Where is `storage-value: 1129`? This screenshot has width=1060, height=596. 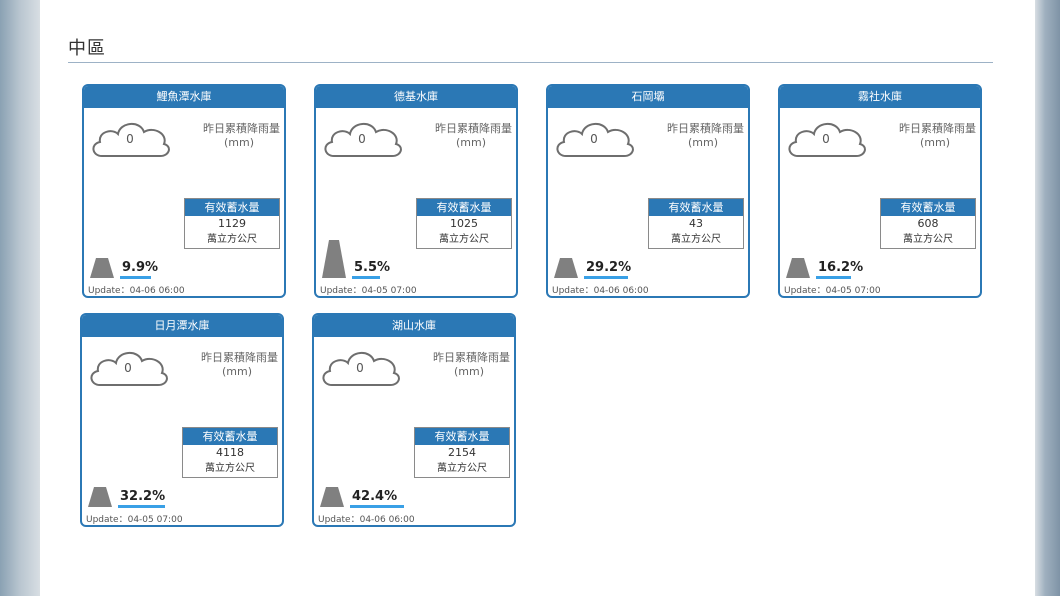
storage-value: 1129 is located at coordinates (232, 223).